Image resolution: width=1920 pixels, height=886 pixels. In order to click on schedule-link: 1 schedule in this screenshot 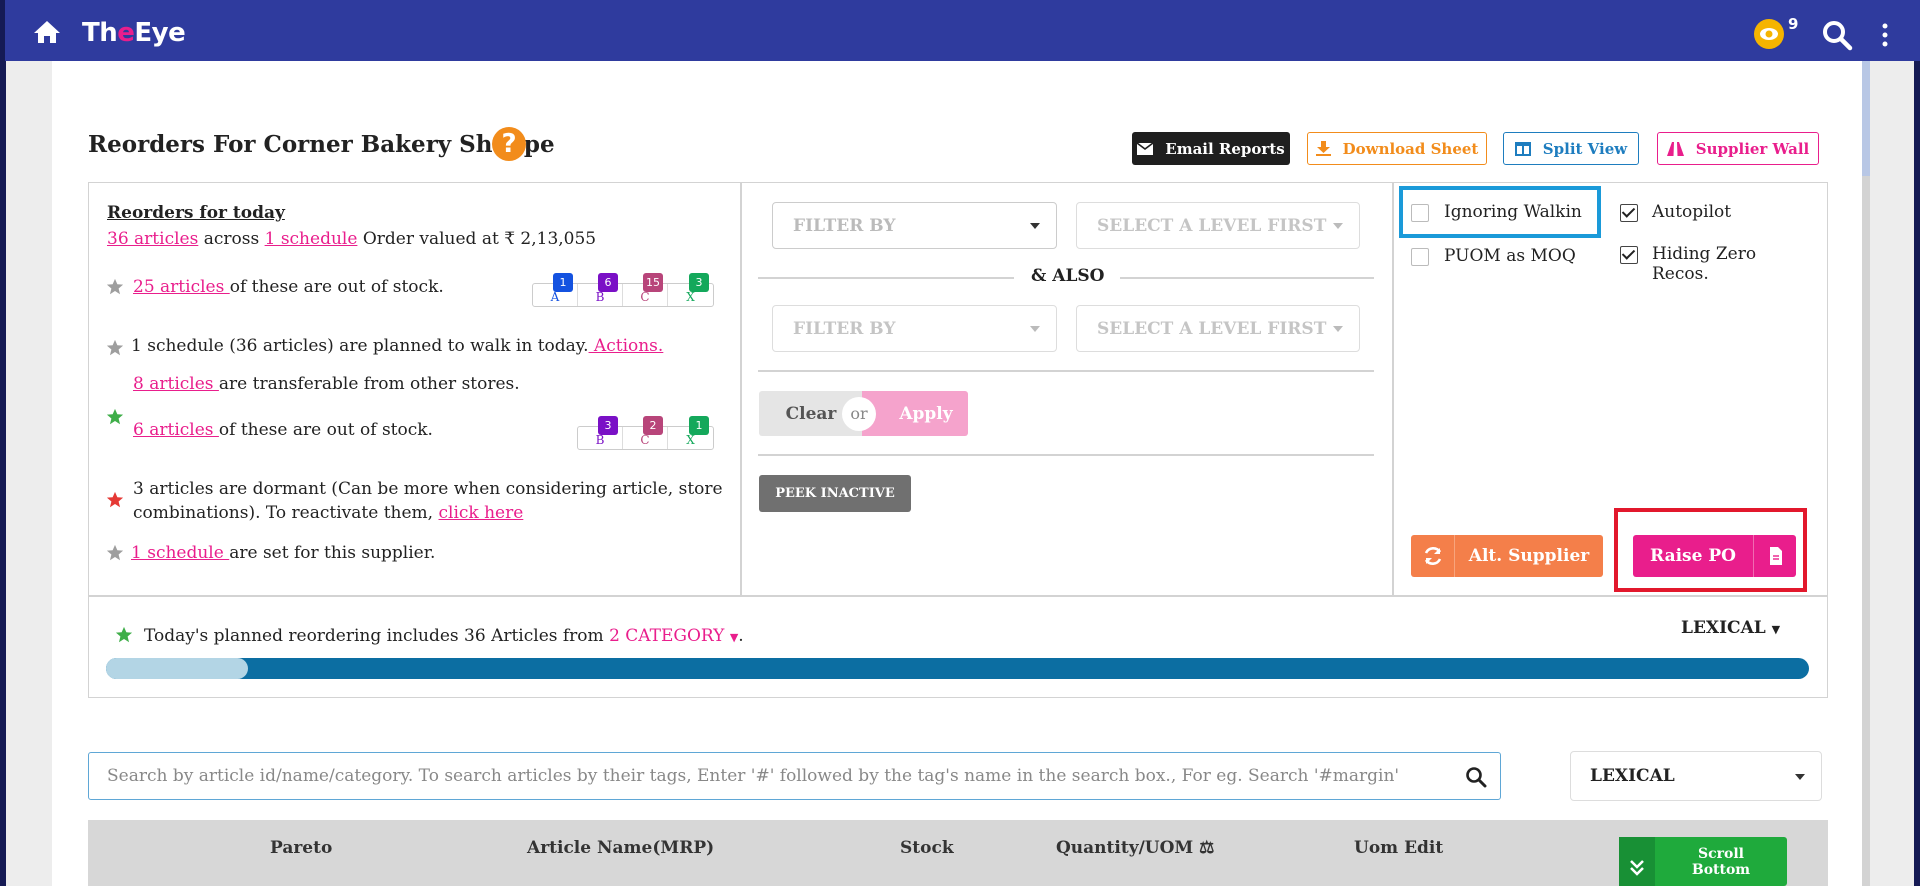, I will do `click(311, 239)`.